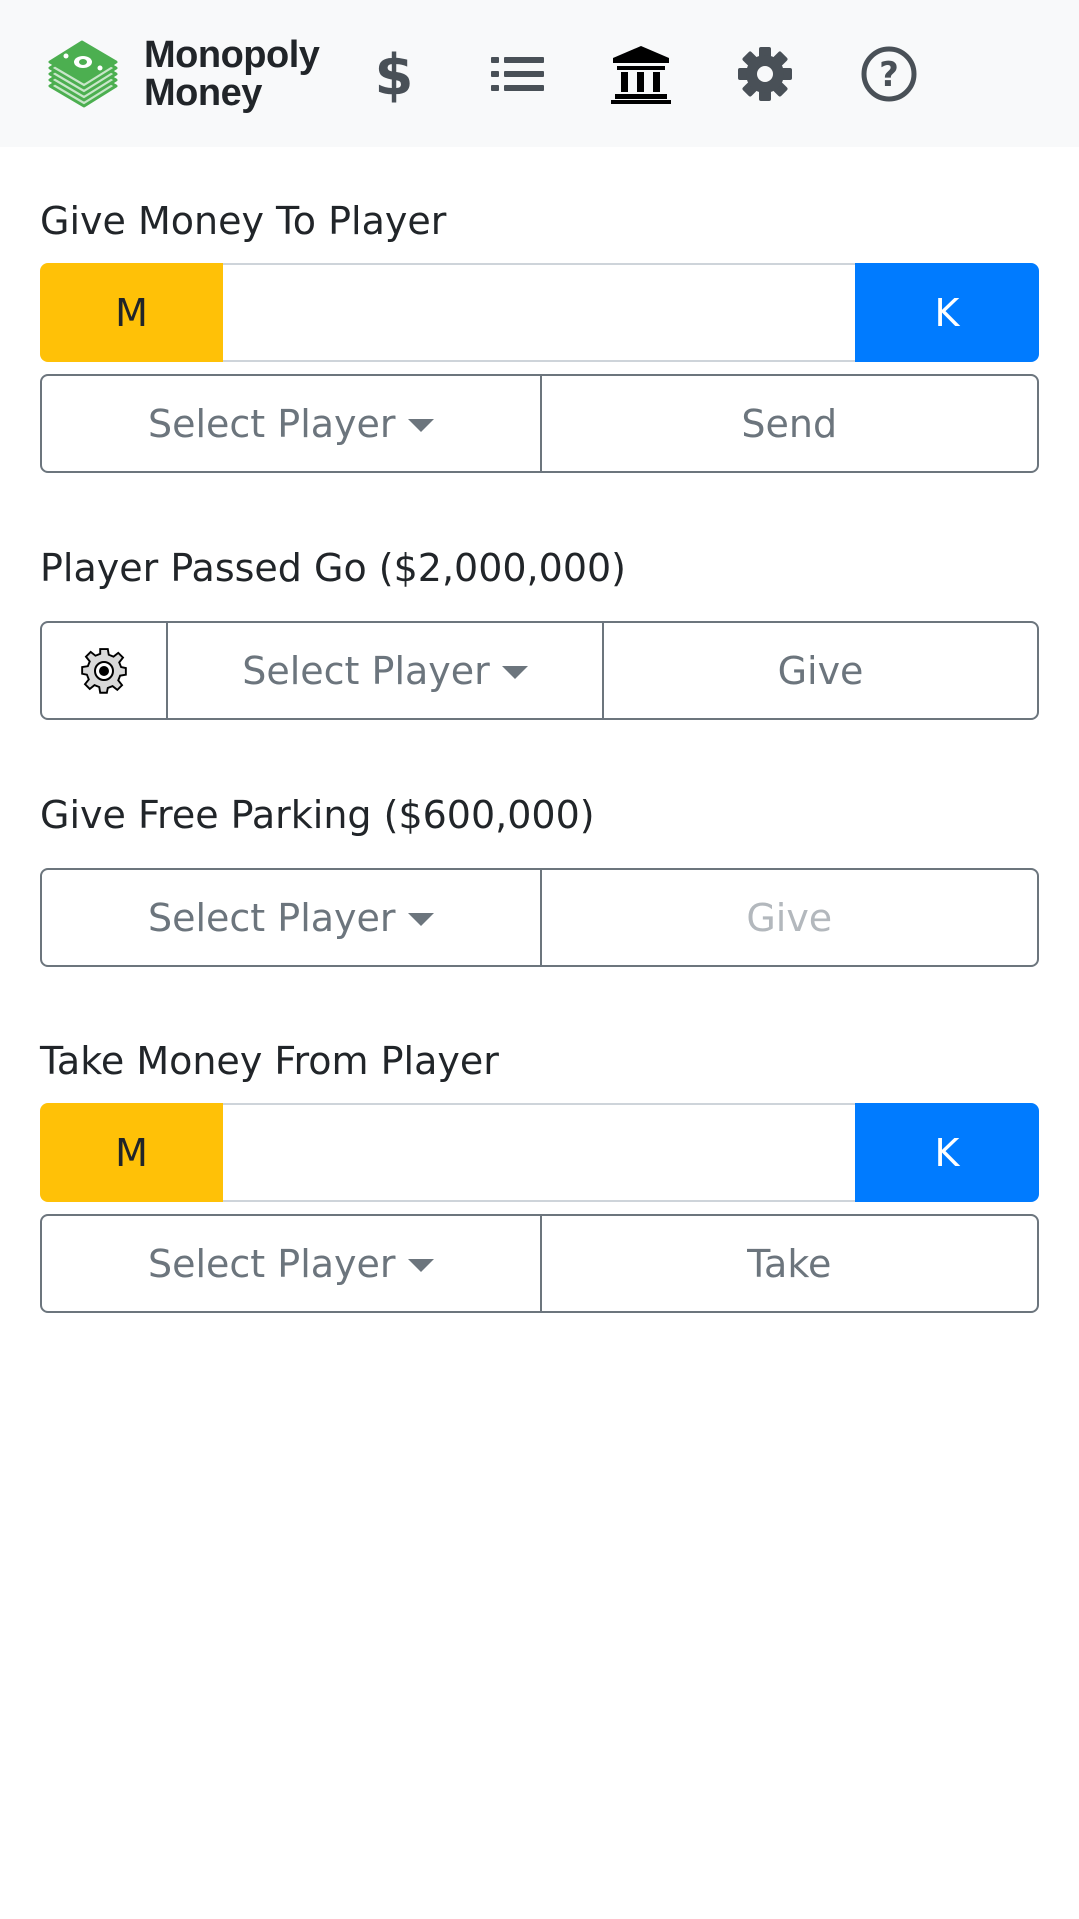 The image size is (1079, 1919). I want to click on take-money-actions: Select Player Take, so click(539, 1263).